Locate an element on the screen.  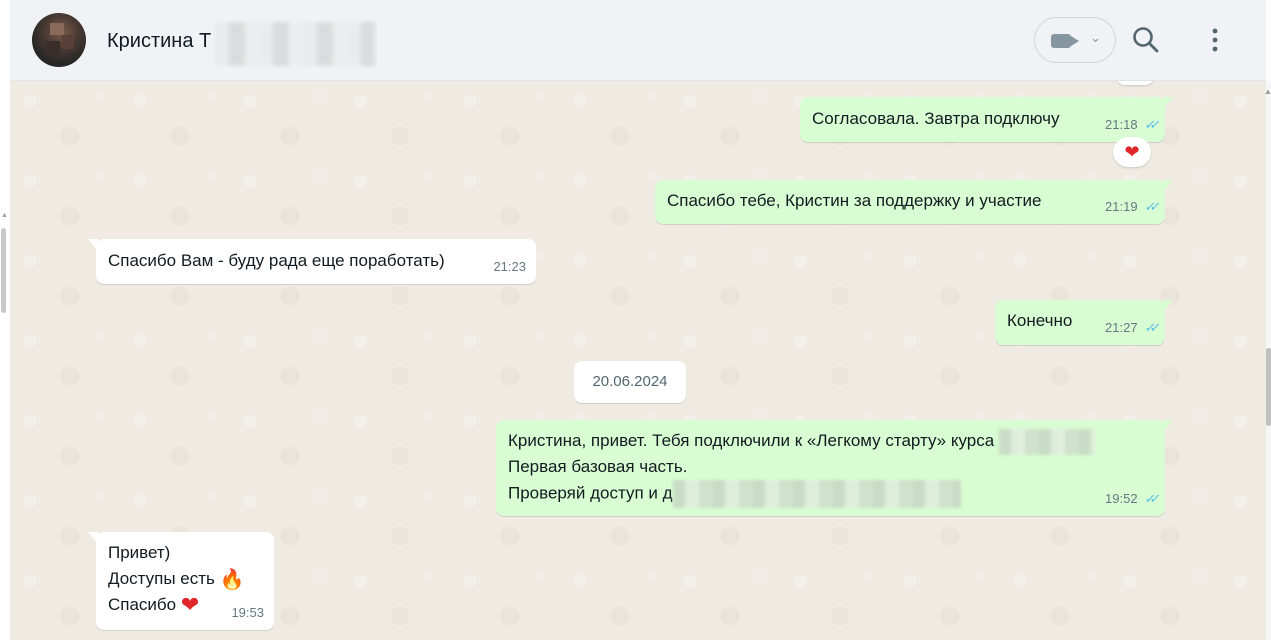
reaction-partial is located at coordinates (1135, 83).